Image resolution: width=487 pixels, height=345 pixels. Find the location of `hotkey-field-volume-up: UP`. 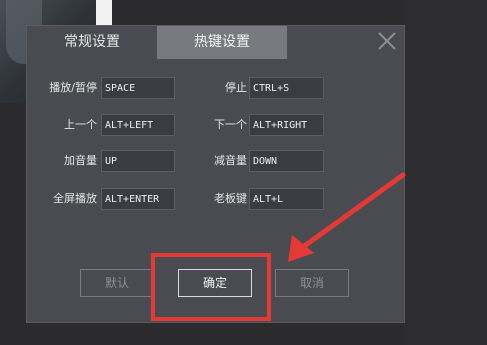

hotkey-field-volume-up: UP is located at coordinates (138, 161).